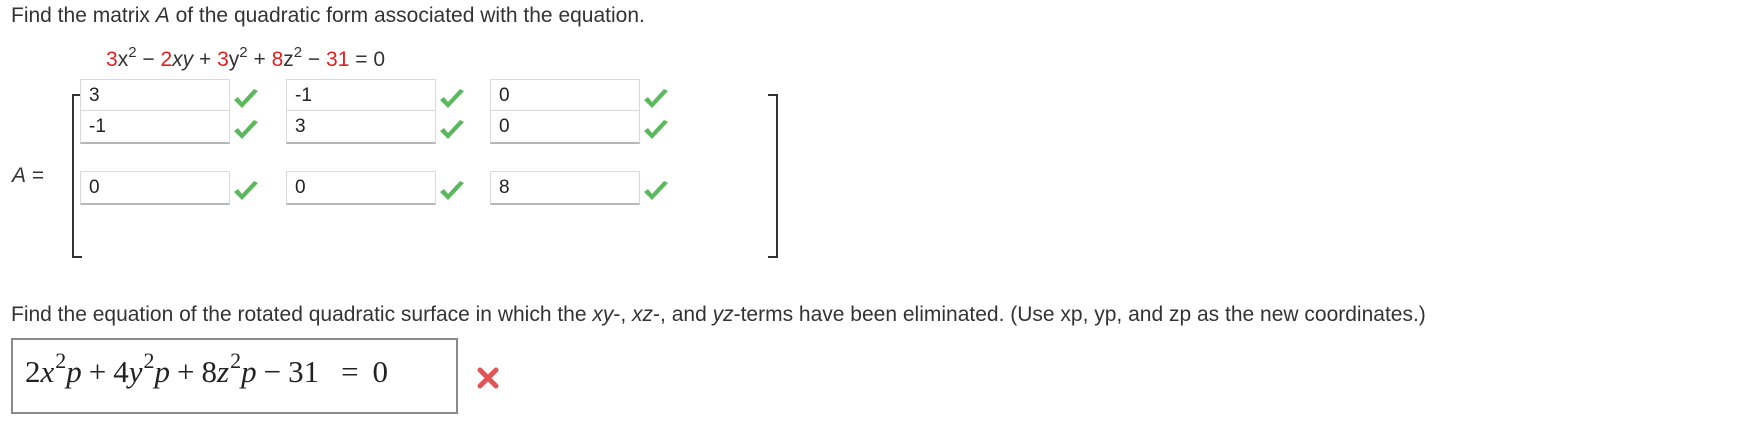 Image resolution: width=1744 pixels, height=422 pixels. What do you see at coordinates (304, 371) in the screenshot?
I see `answer-constant: 31` at bounding box center [304, 371].